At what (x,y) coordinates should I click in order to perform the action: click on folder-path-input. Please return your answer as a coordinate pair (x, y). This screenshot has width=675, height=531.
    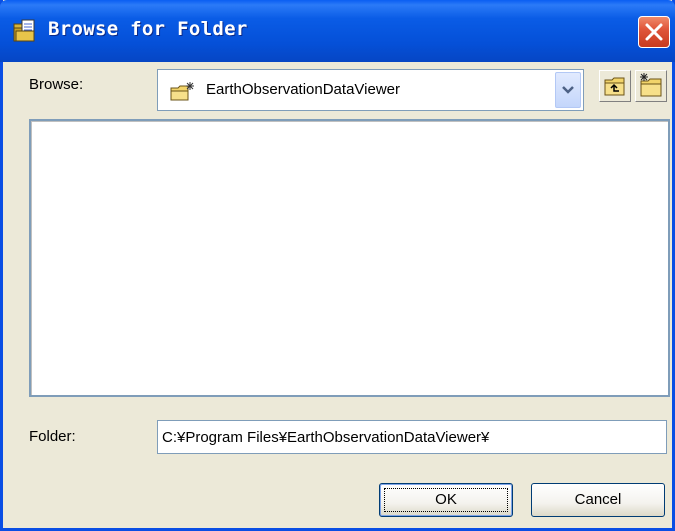
    Looking at the image, I should click on (412, 437).